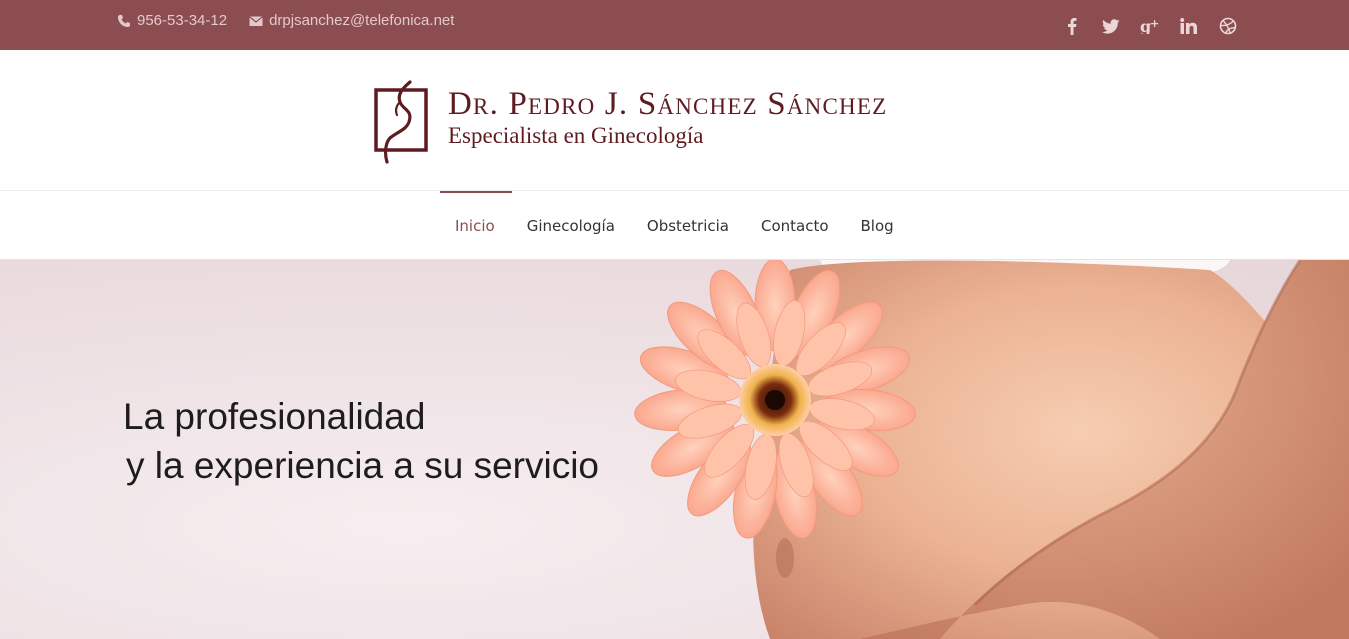  I want to click on phone-link: 956-53-34-12, so click(172, 20).